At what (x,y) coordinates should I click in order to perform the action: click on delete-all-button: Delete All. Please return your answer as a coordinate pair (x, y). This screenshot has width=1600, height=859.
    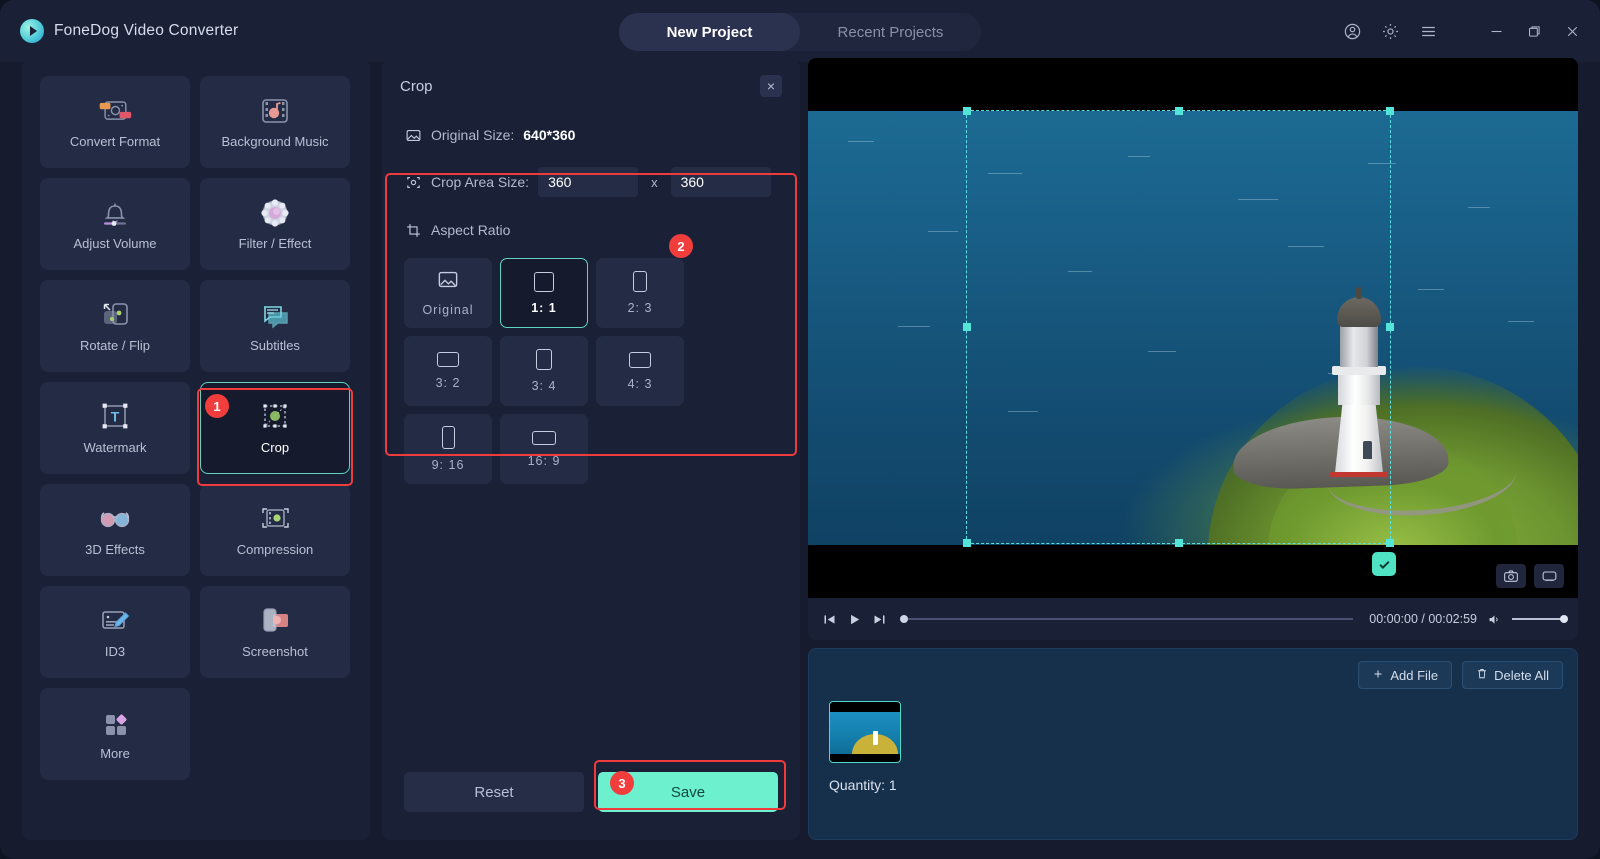
    Looking at the image, I should click on (1512, 675).